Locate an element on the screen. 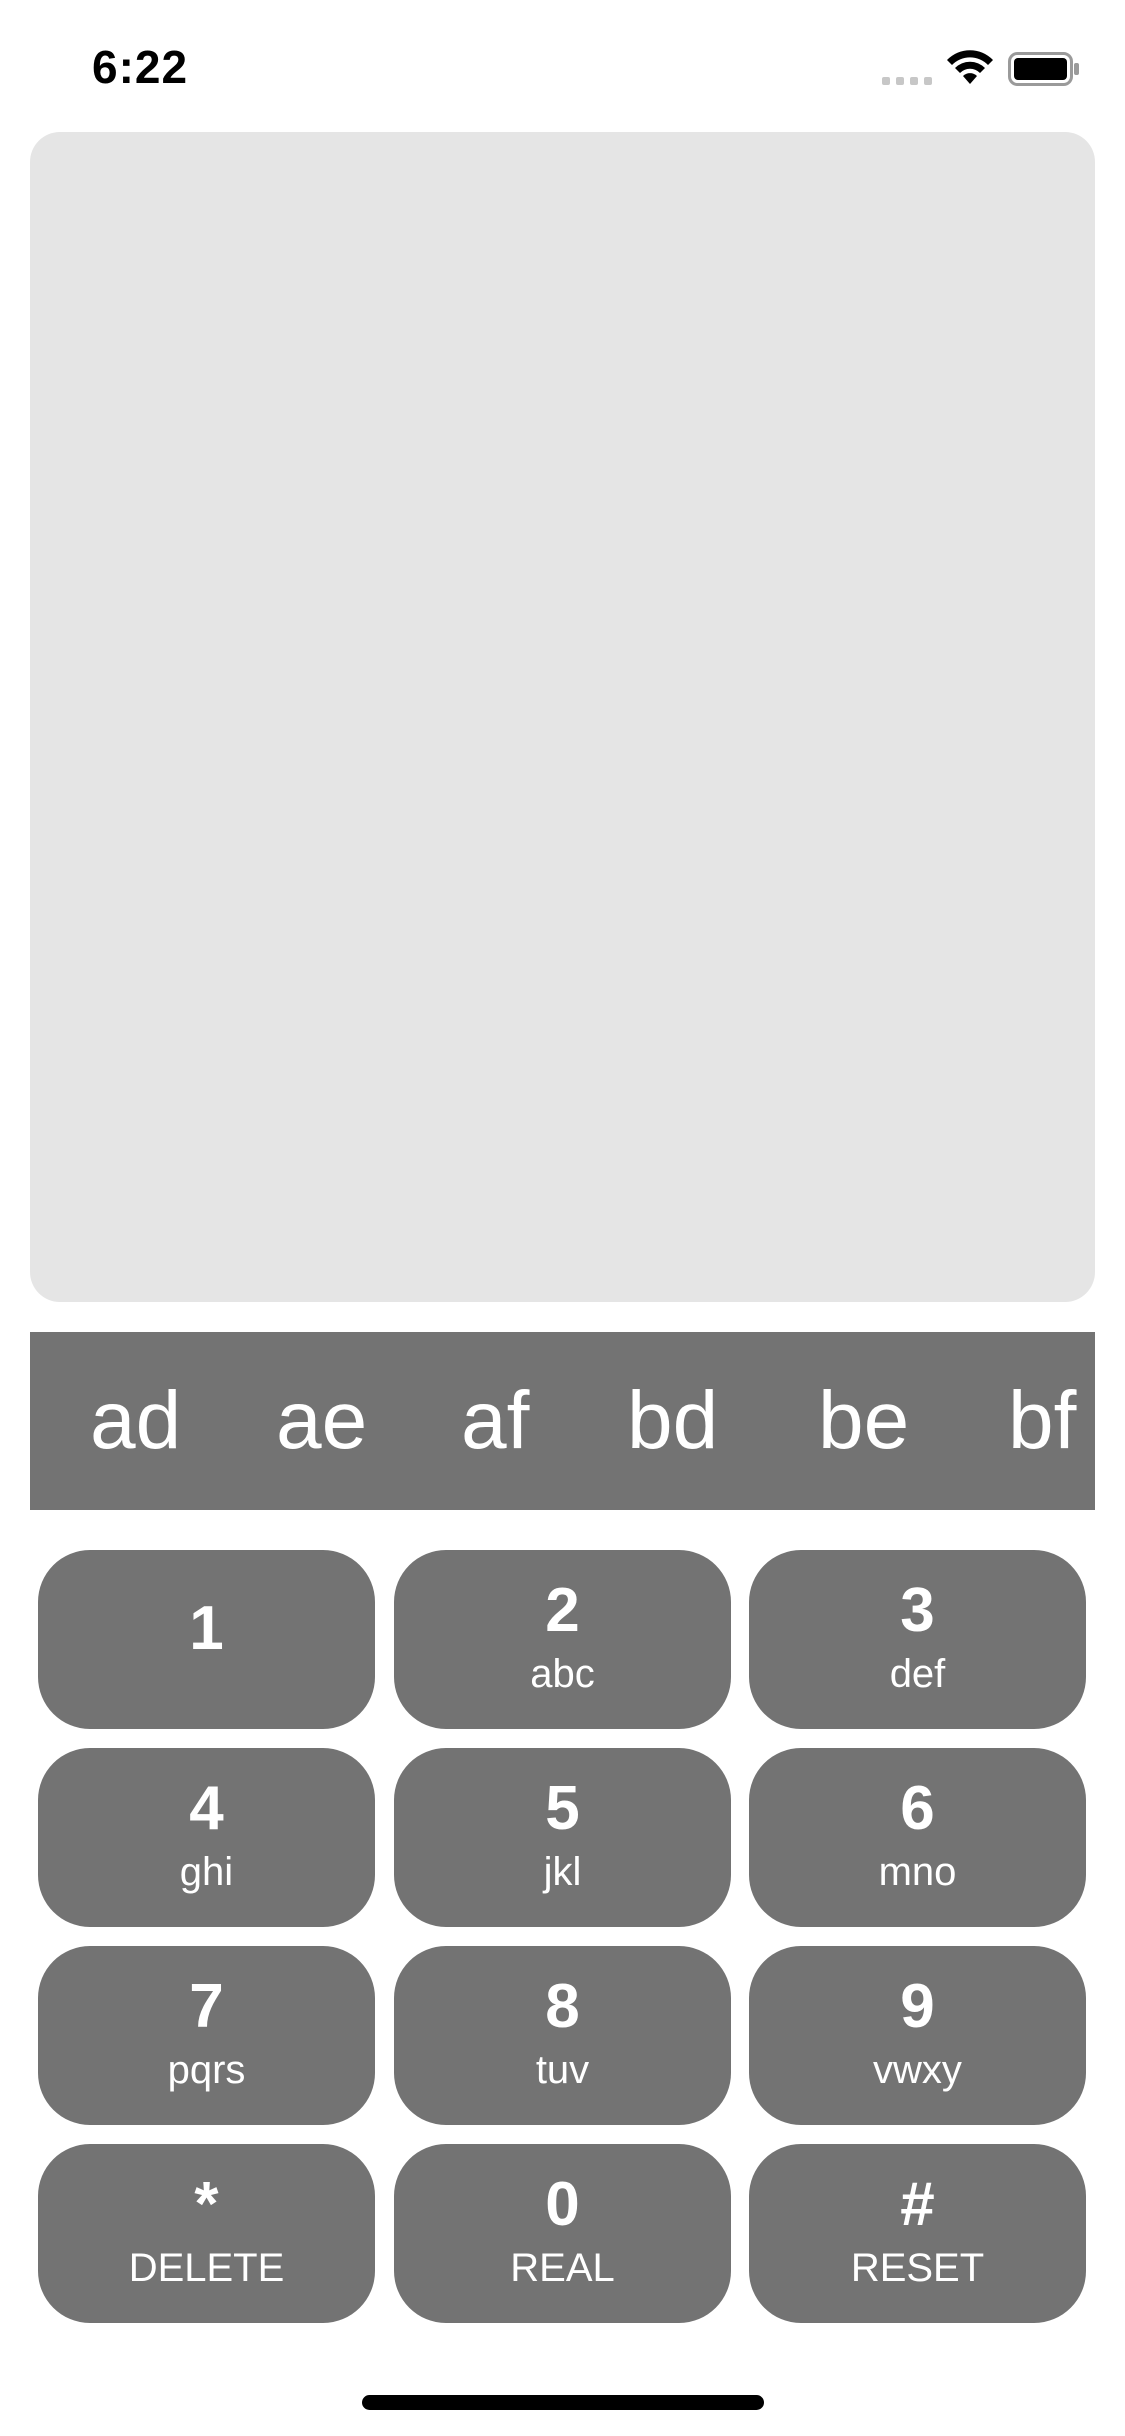 This screenshot has height=2436, width=1125. key-4: 4 ghi is located at coordinates (206, 1837).